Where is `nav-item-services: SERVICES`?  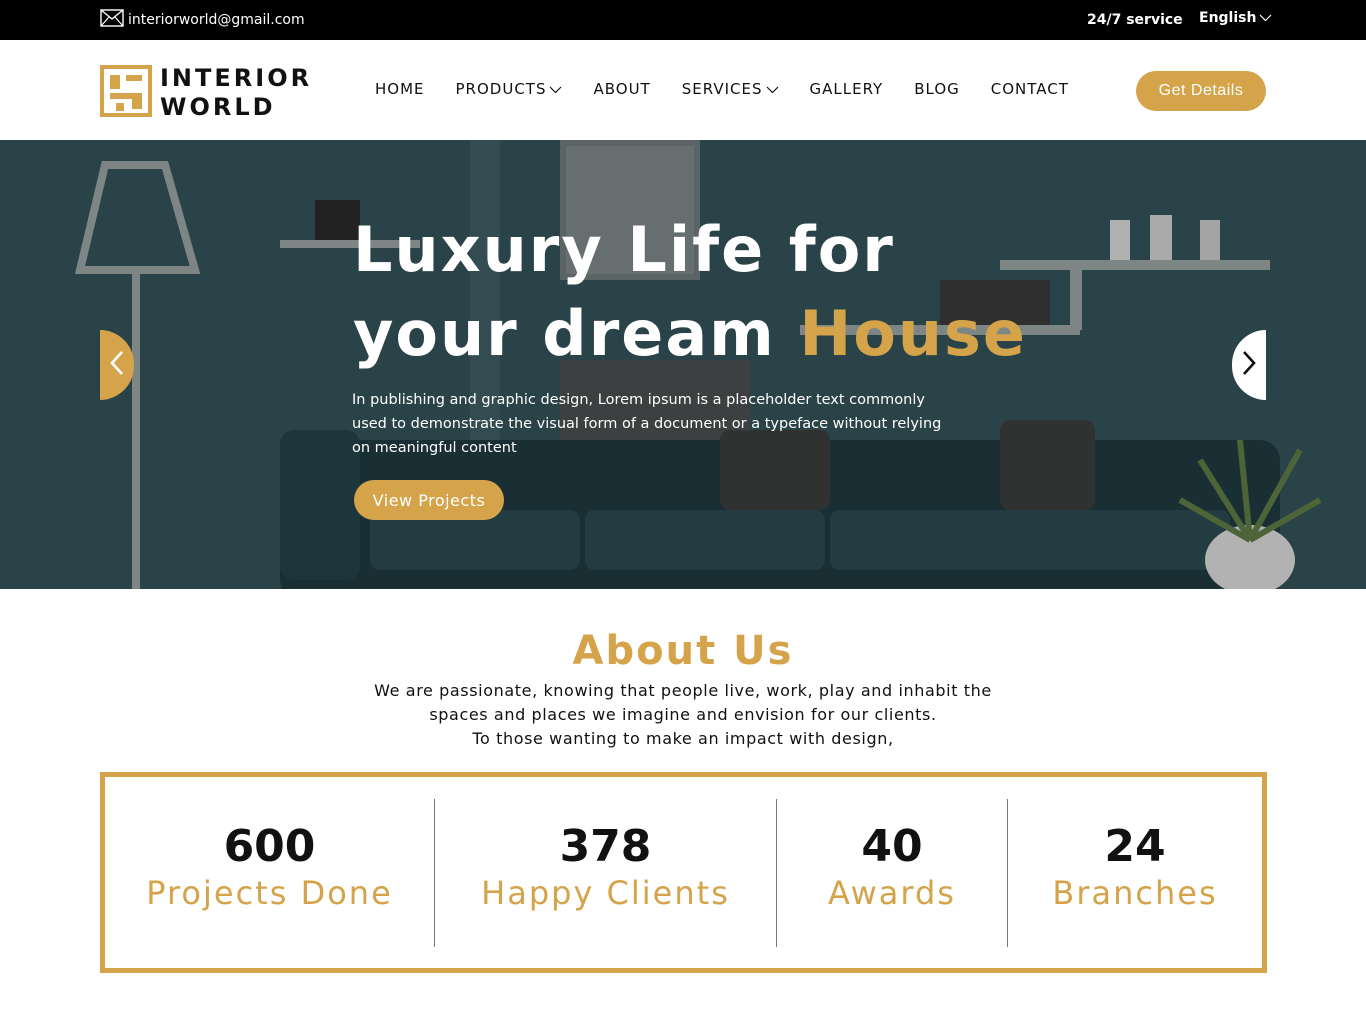
nav-item-services: SERVICES is located at coordinates (730, 89).